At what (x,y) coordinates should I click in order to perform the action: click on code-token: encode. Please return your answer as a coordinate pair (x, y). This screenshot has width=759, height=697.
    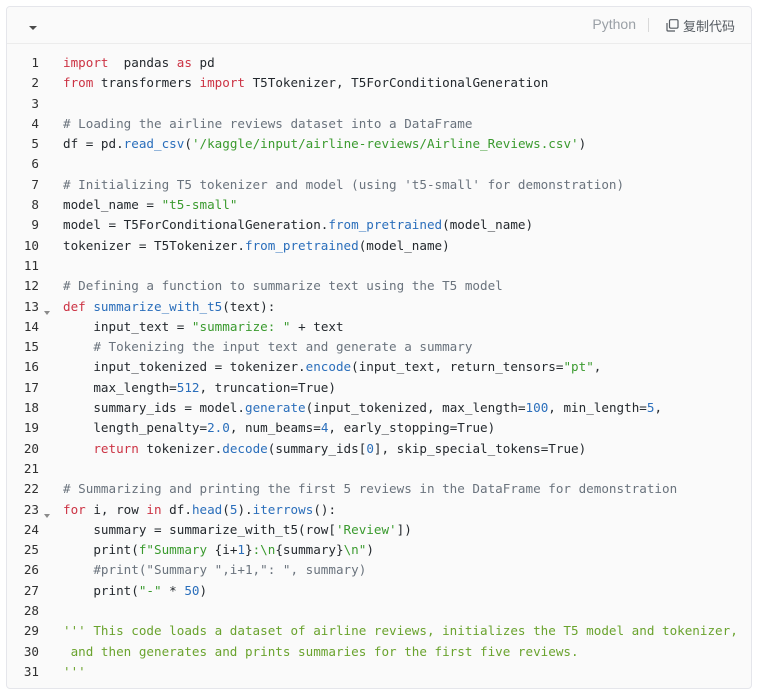
    Looking at the image, I should click on (328, 367).